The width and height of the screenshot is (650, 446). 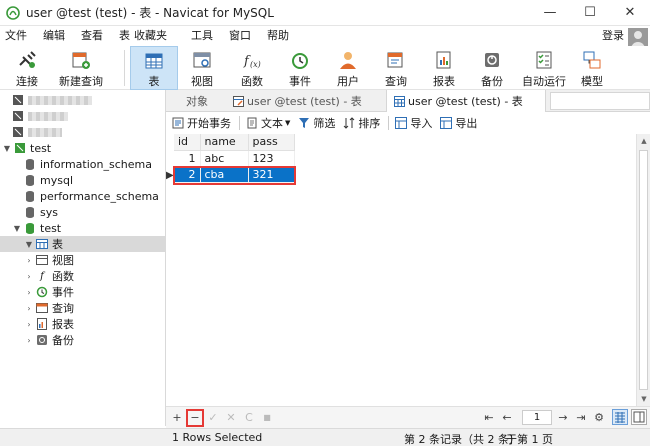 I want to click on backup-button: 备份, so click(x=492, y=68).